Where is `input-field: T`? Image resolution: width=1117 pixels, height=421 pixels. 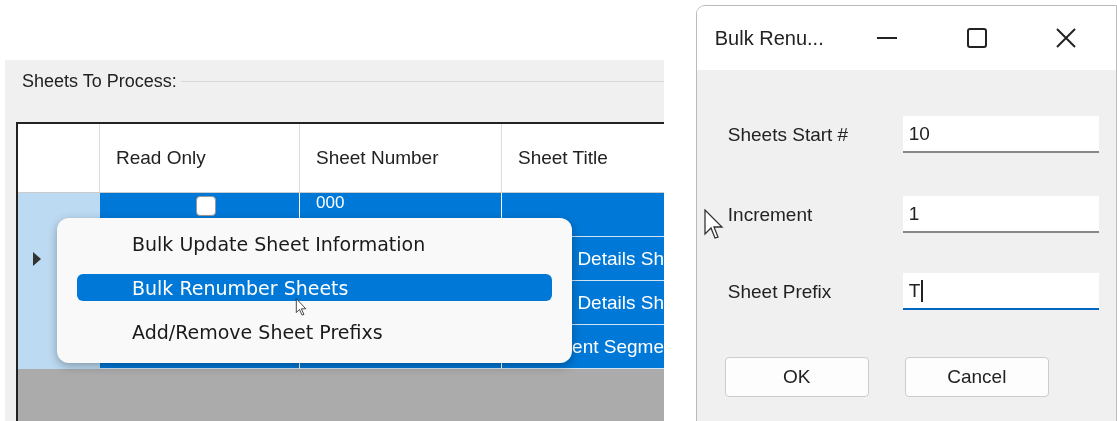
input-field: T is located at coordinates (1000, 291).